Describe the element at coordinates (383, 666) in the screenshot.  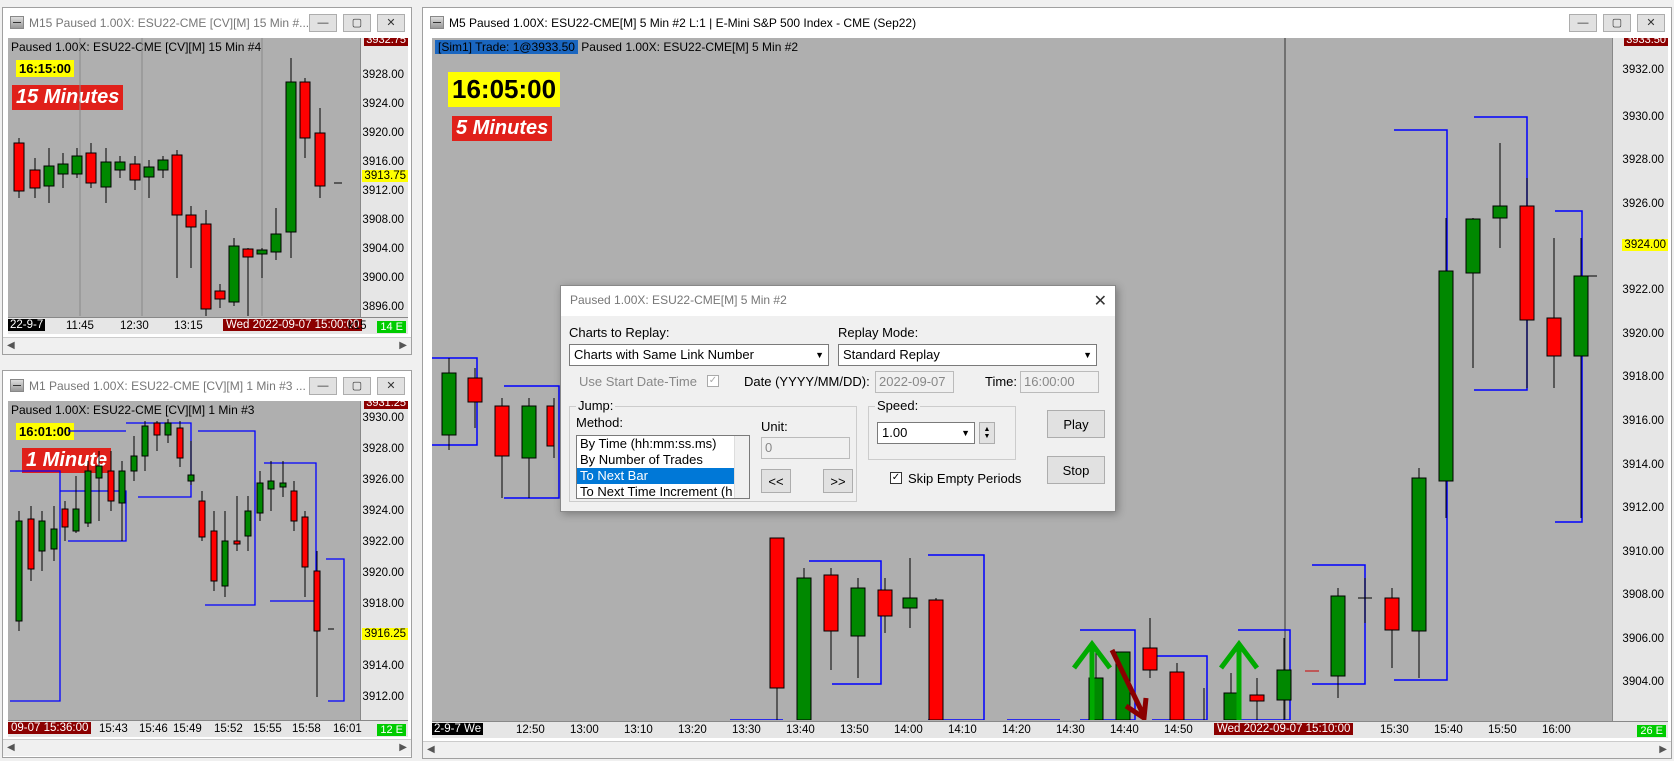
I see `price-label: 3914.00` at that location.